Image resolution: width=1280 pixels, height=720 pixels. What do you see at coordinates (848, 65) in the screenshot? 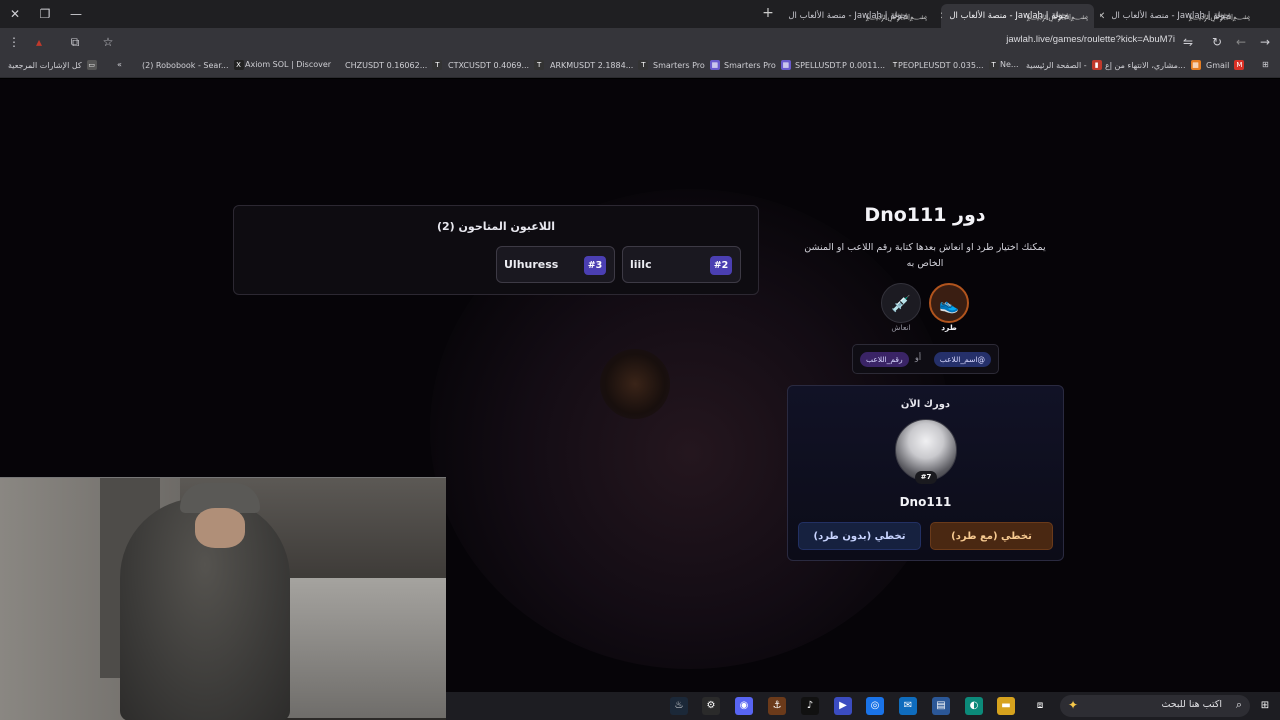
I see `bookmark-item: SPELLUSDT.P 0.0011... T` at bounding box center [848, 65].